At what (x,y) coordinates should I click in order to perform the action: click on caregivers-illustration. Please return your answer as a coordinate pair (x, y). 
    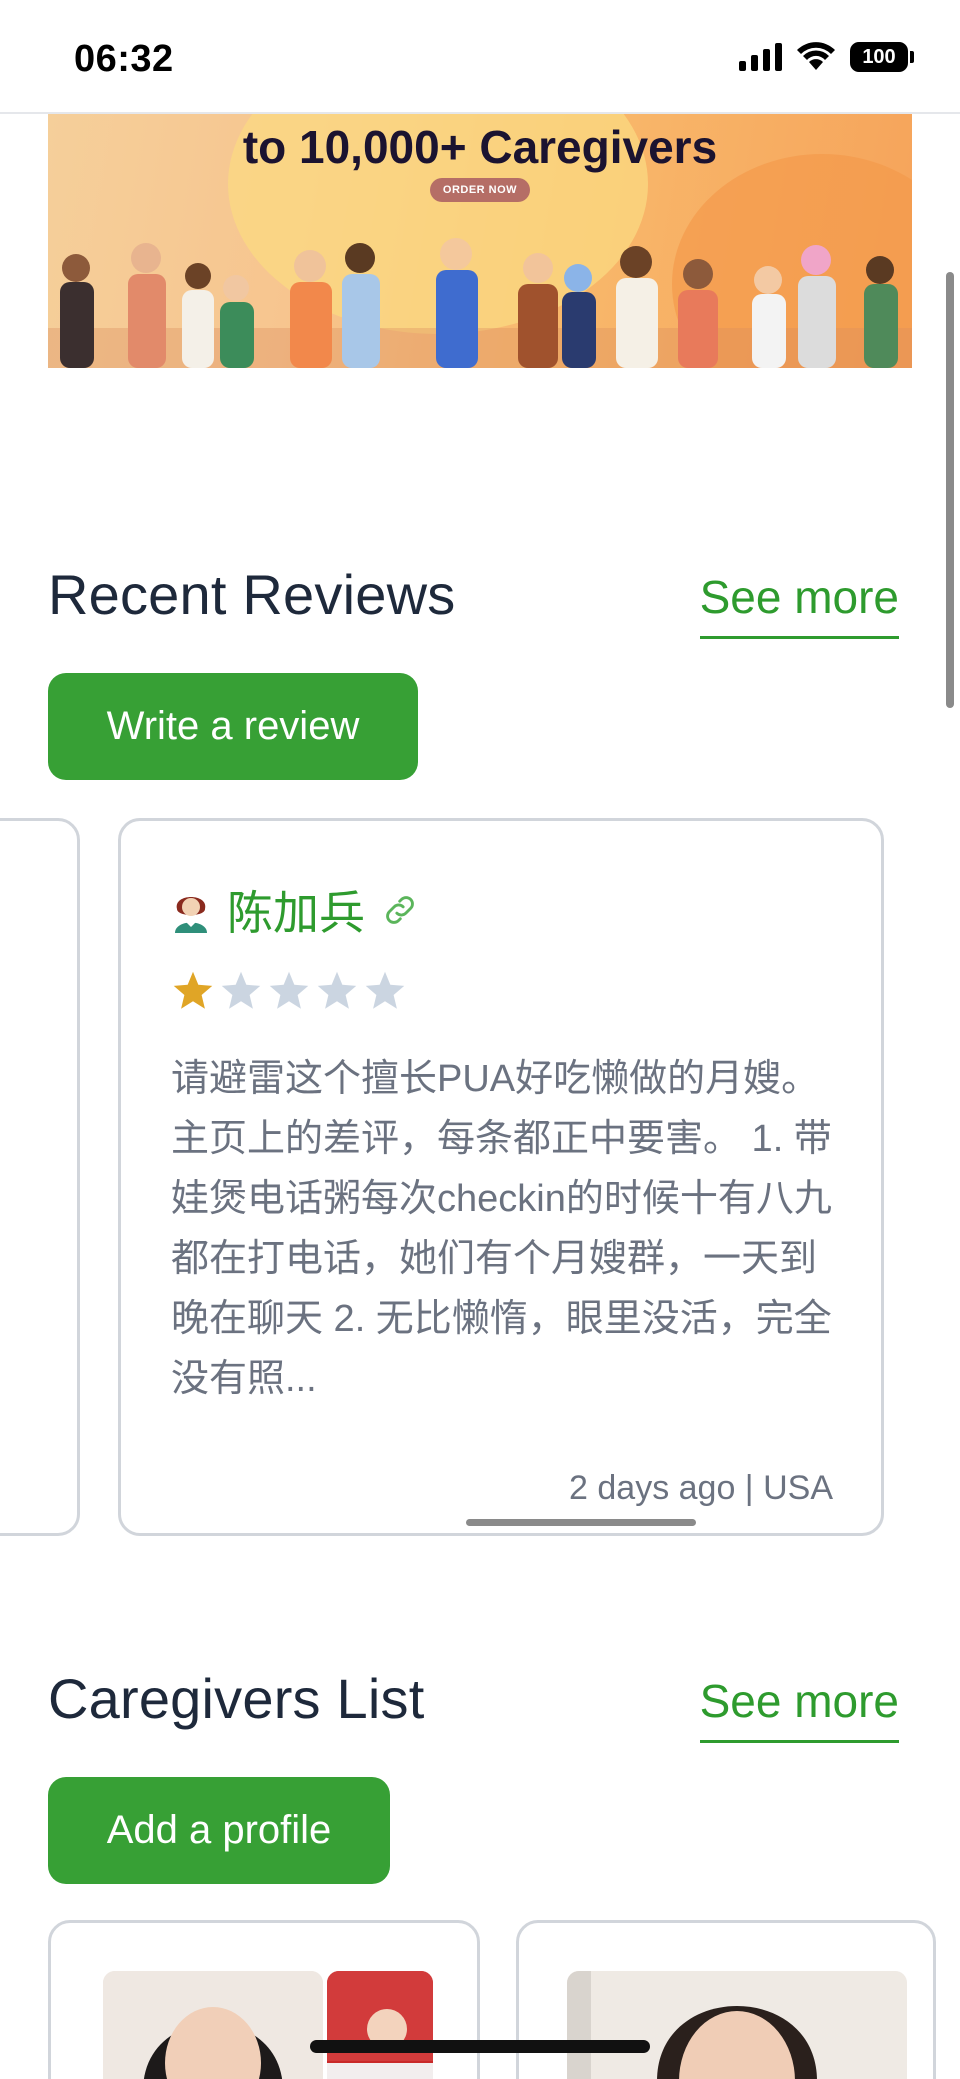
    Looking at the image, I should click on (480, 303).